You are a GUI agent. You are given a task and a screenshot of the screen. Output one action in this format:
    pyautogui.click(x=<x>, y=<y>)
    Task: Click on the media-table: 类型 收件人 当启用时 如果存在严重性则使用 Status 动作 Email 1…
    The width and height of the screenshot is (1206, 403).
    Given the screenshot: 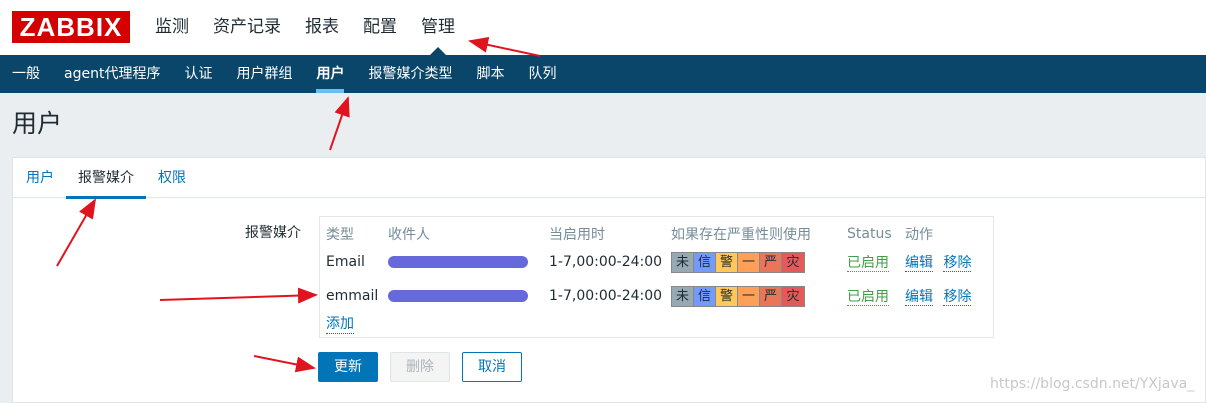 What is the action you would take?
    pyautogui.click(x=655, y=268)
    